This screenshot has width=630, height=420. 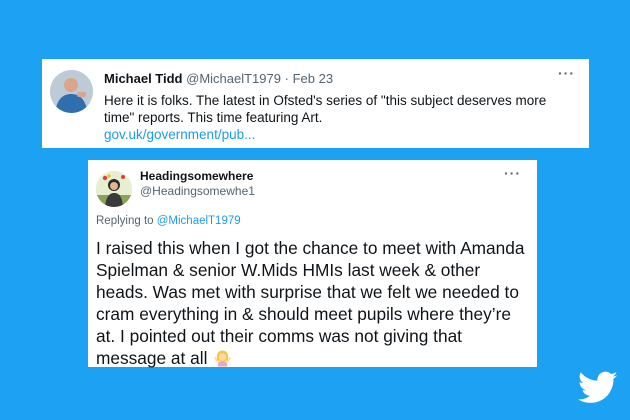 I want to click on author-handle: @Headingsomewhe1, so click(x=197, y=191).